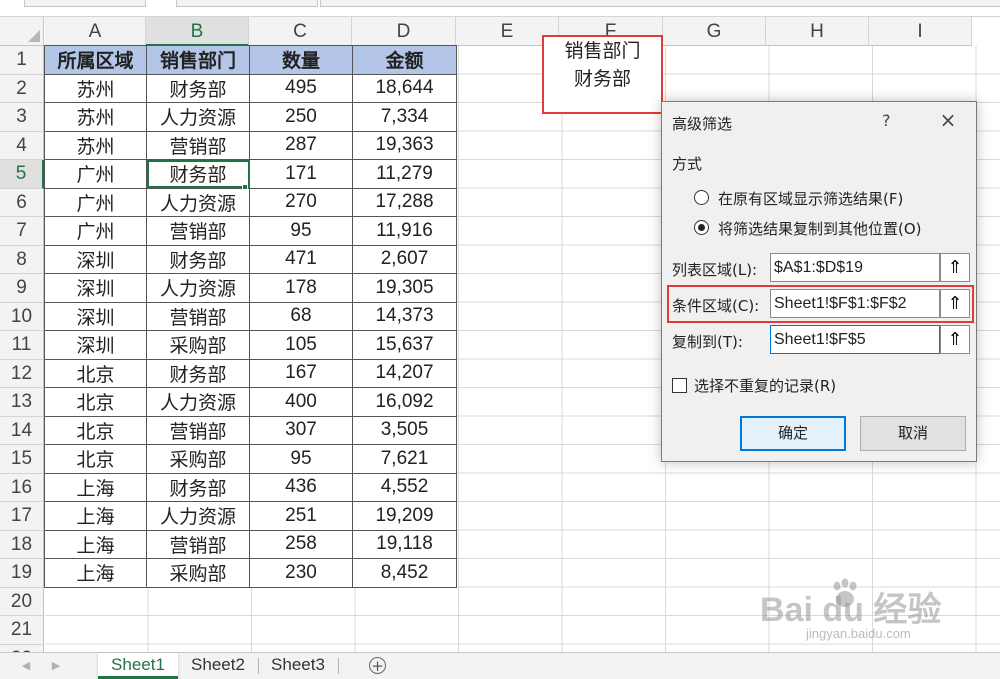  Describe the element at coordinates (602, 51) in the screenshot. I see `criteria-header-cell: 销售部门` at that location.